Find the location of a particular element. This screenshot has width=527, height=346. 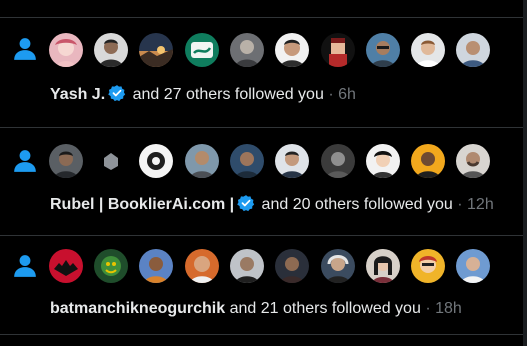

divider is located at coordinates (263, 334).